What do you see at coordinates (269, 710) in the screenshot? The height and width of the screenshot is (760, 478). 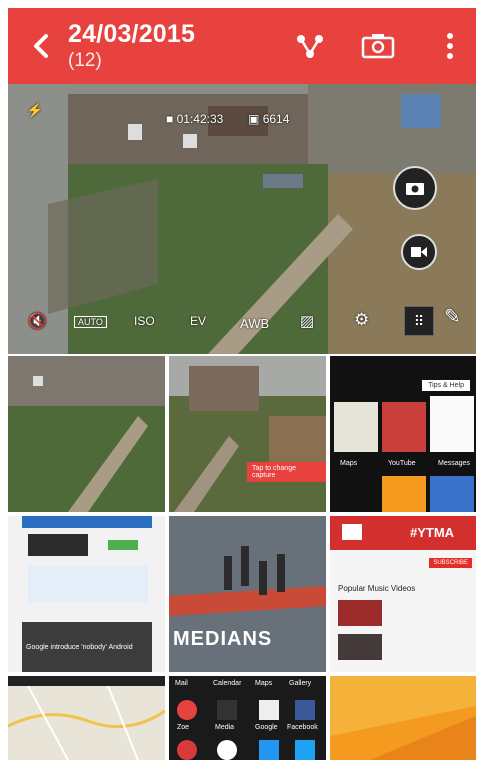 I see `google-icon` at bounding box center [269, 710].